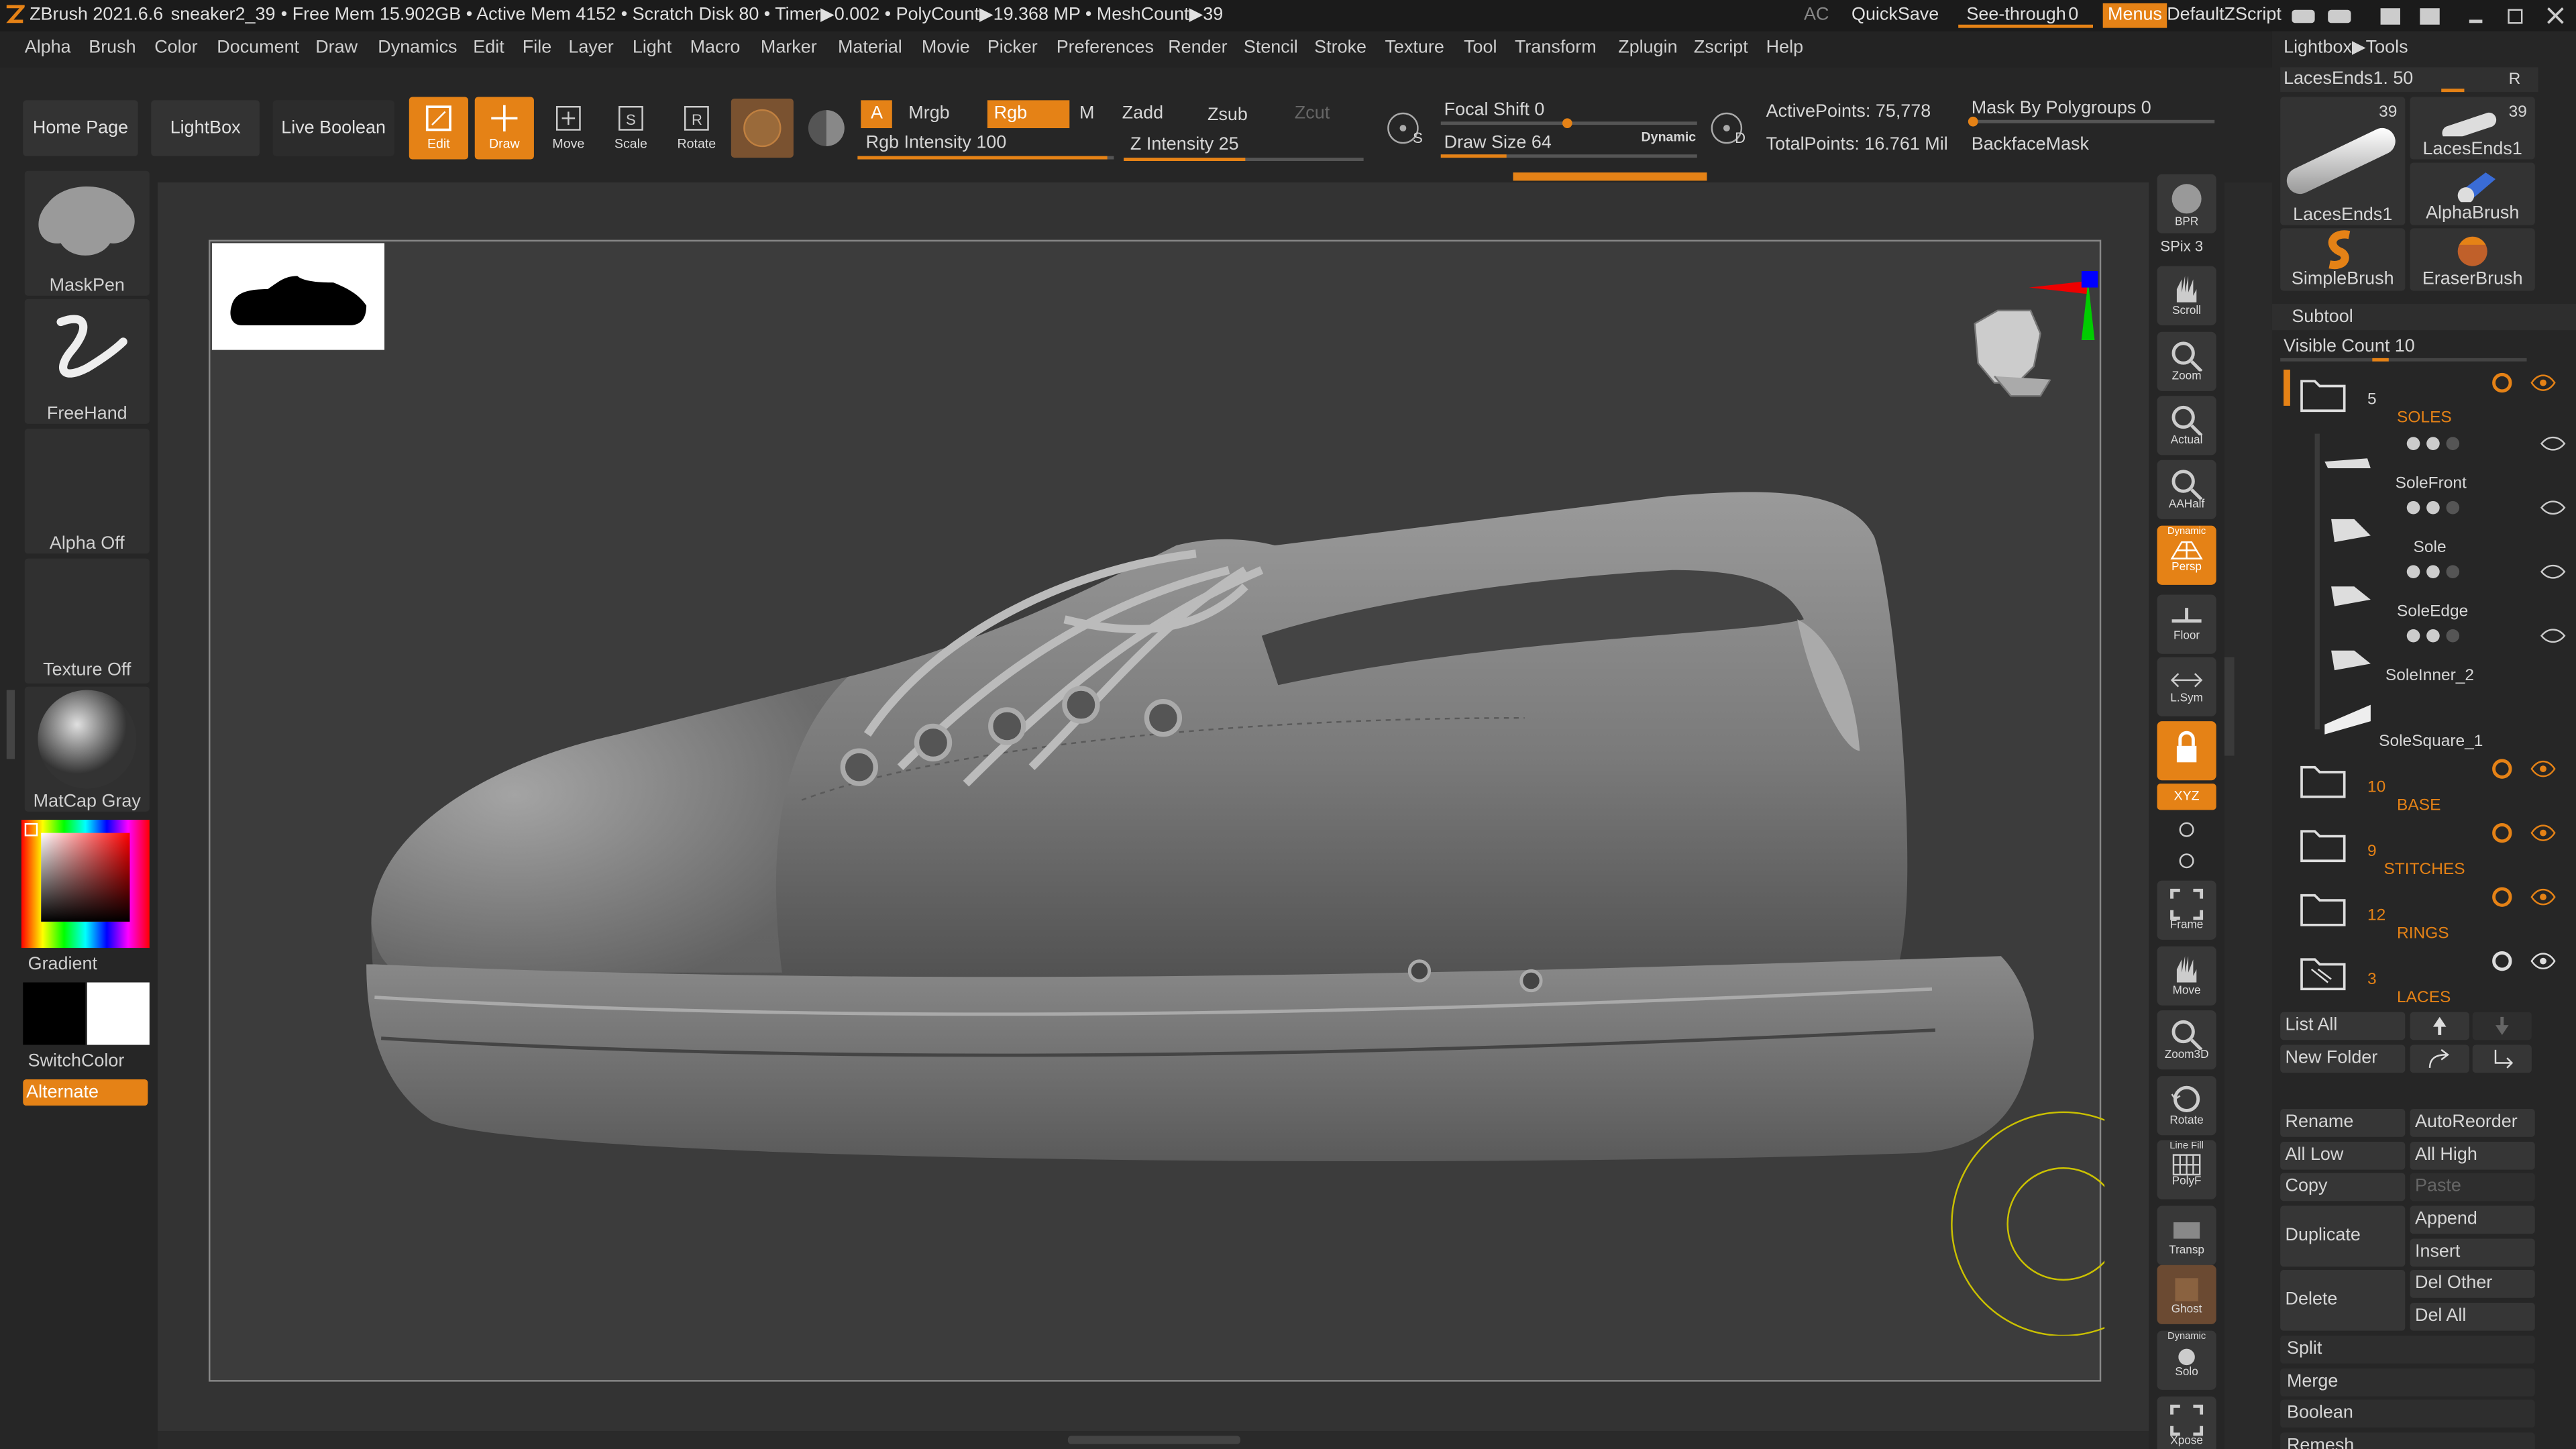  Describe the element at coordinates (2403, 360) in the screenshot. I see `visible-count-slider` at that location.